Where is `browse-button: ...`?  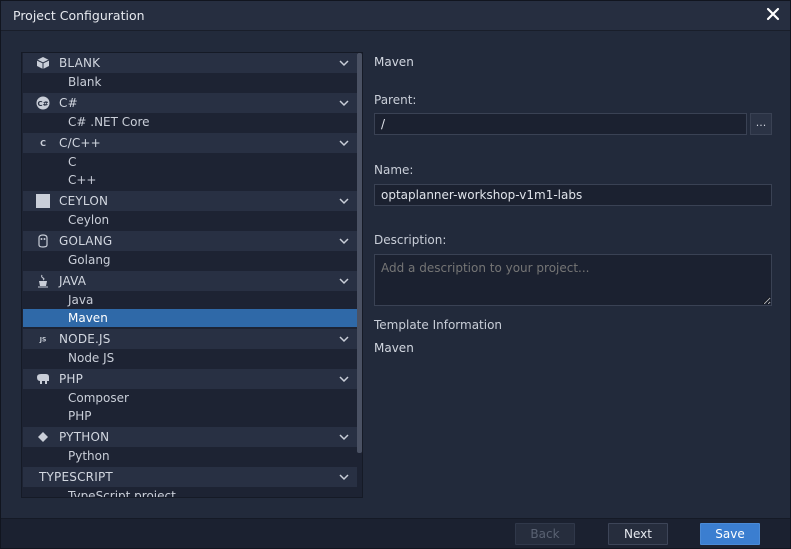
browse-button: ... is located at coordinates (761, 124).